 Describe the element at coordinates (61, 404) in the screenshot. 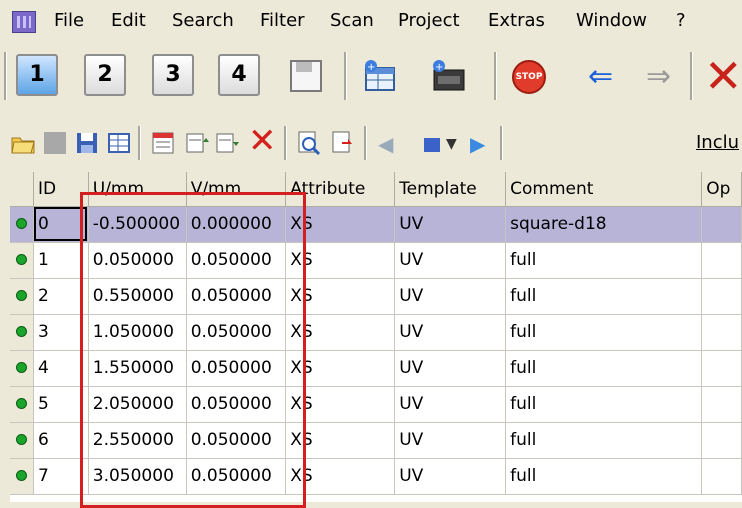

I see `cell-id: 5` at that location.